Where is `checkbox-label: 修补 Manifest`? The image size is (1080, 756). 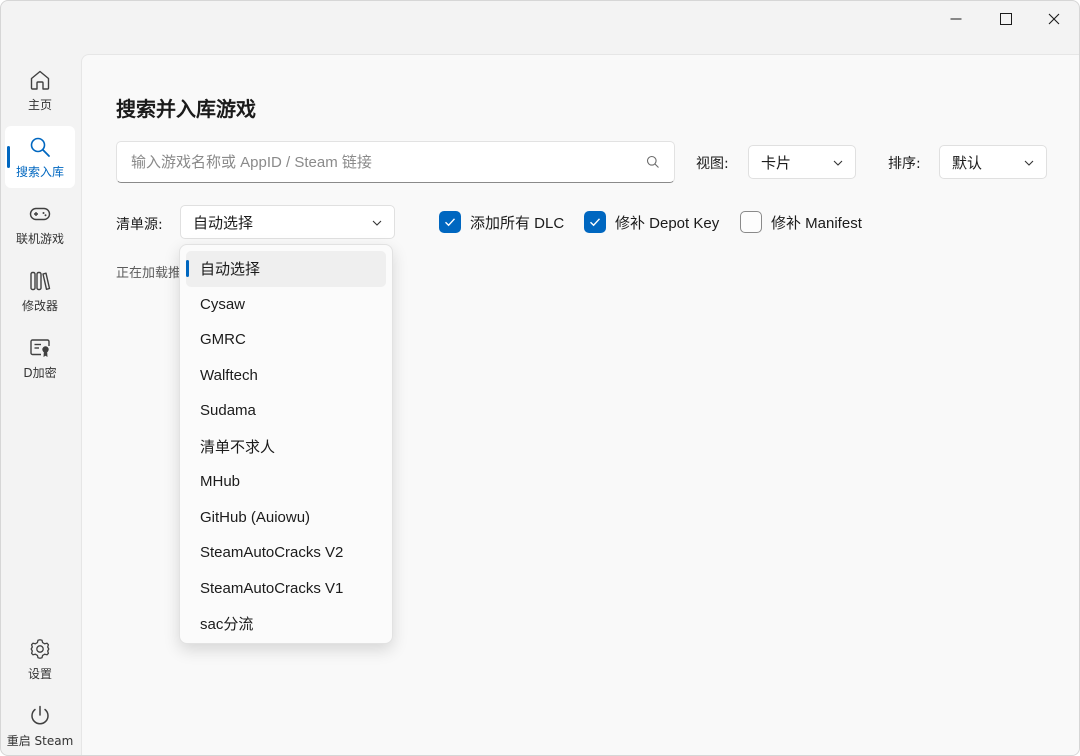 checkbox-label: 修补 Manifest is located at coordinates (816, 223).